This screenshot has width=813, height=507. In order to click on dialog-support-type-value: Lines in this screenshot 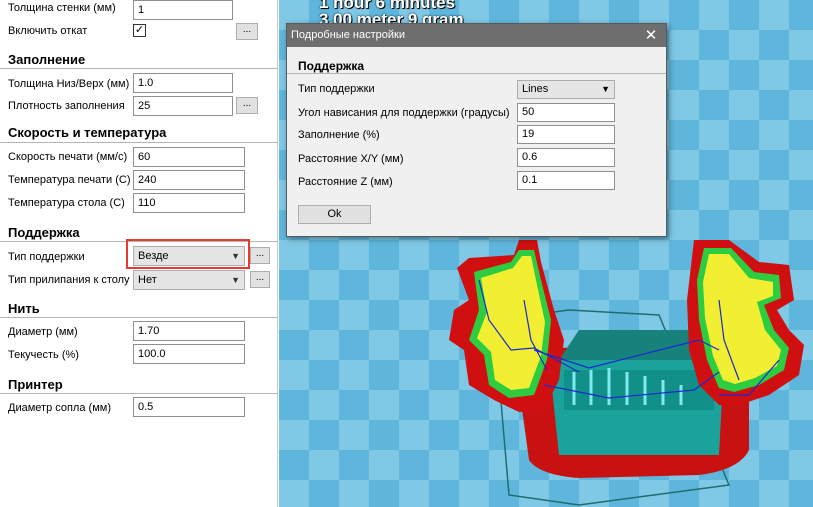, I will do `click(535, 89)`.